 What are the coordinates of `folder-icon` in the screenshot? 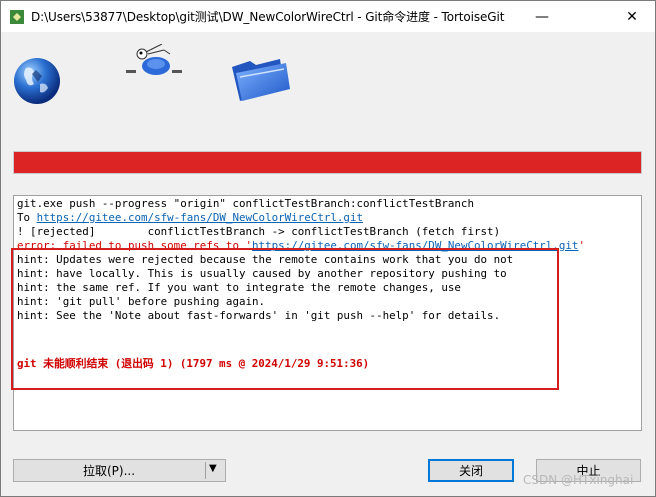 It's located at (261, 80).